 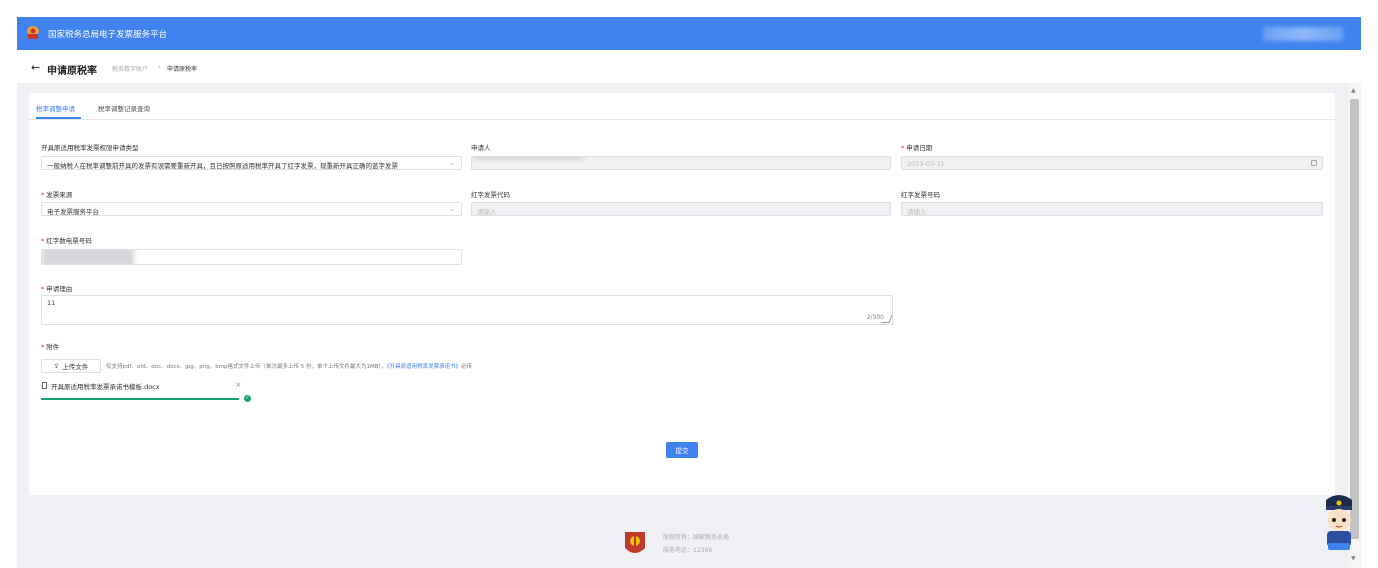 I want to click on red-digital-invoice-label: * 红字数电票号码, so click(x=66, y=240).